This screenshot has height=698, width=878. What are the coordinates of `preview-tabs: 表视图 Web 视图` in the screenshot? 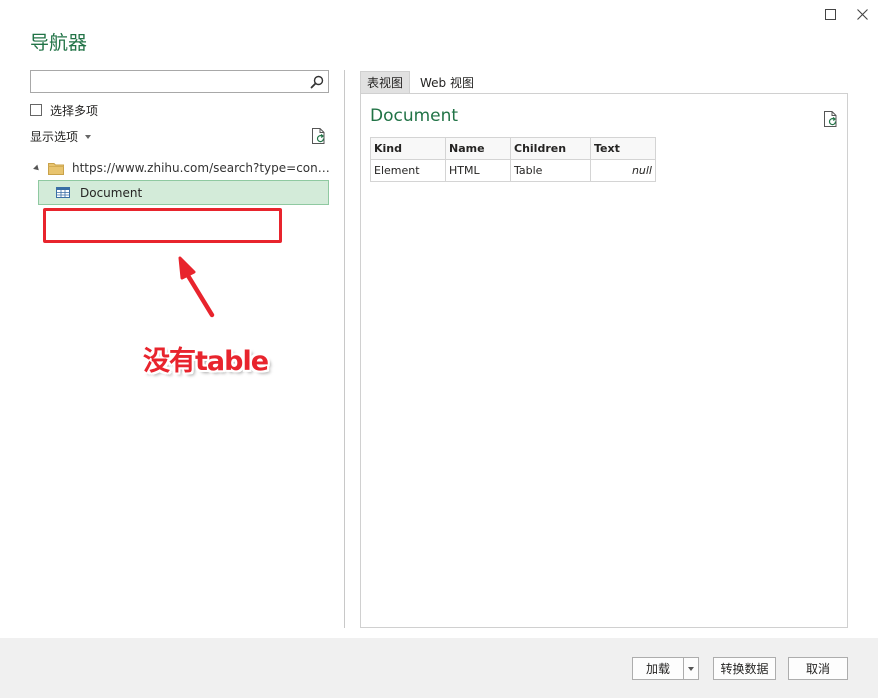 It's located at (420, 82).